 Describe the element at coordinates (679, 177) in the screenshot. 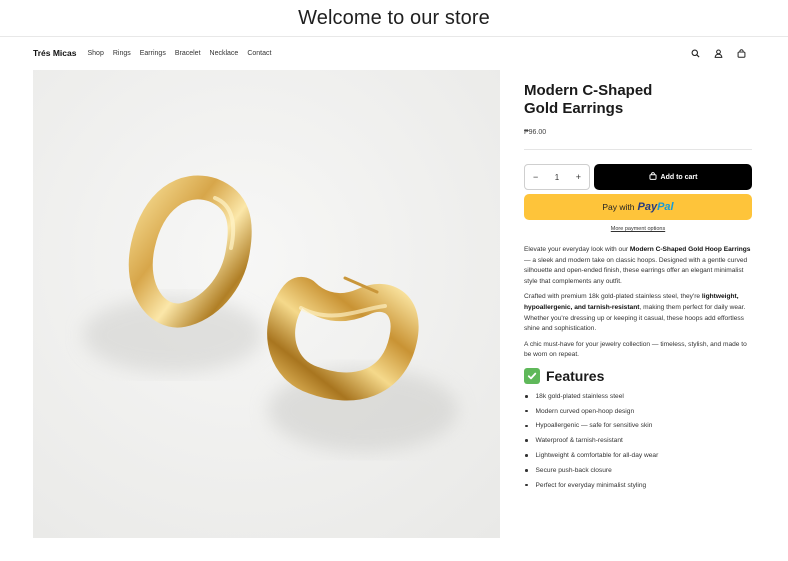

I see `add-to-cart-label: Add to cart` at that location.